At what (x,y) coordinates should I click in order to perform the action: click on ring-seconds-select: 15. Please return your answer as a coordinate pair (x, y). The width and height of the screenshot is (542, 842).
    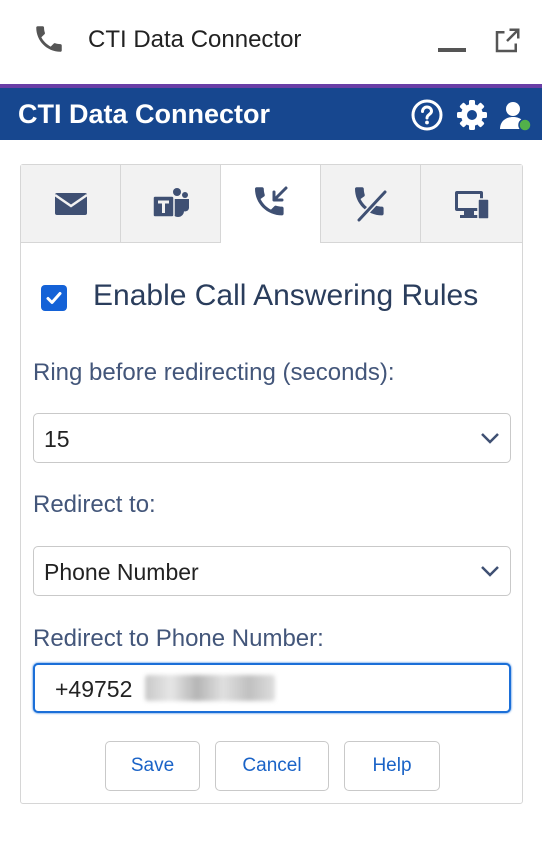
    Looking at the image, I should click on (272, 438).